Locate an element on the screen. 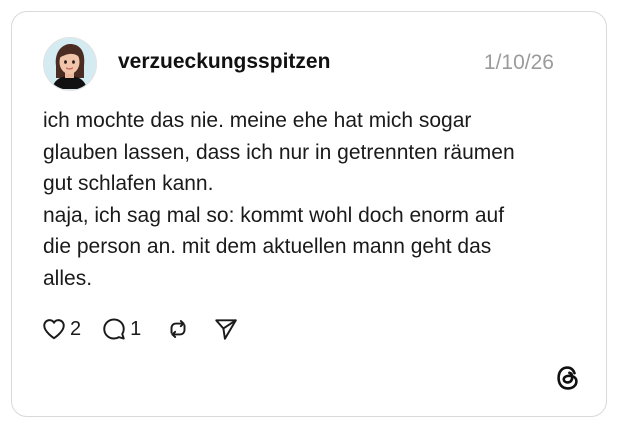 Image resolution: width=620 pixels, height=430 pixels. avatar is located at coordinates (70, 64).